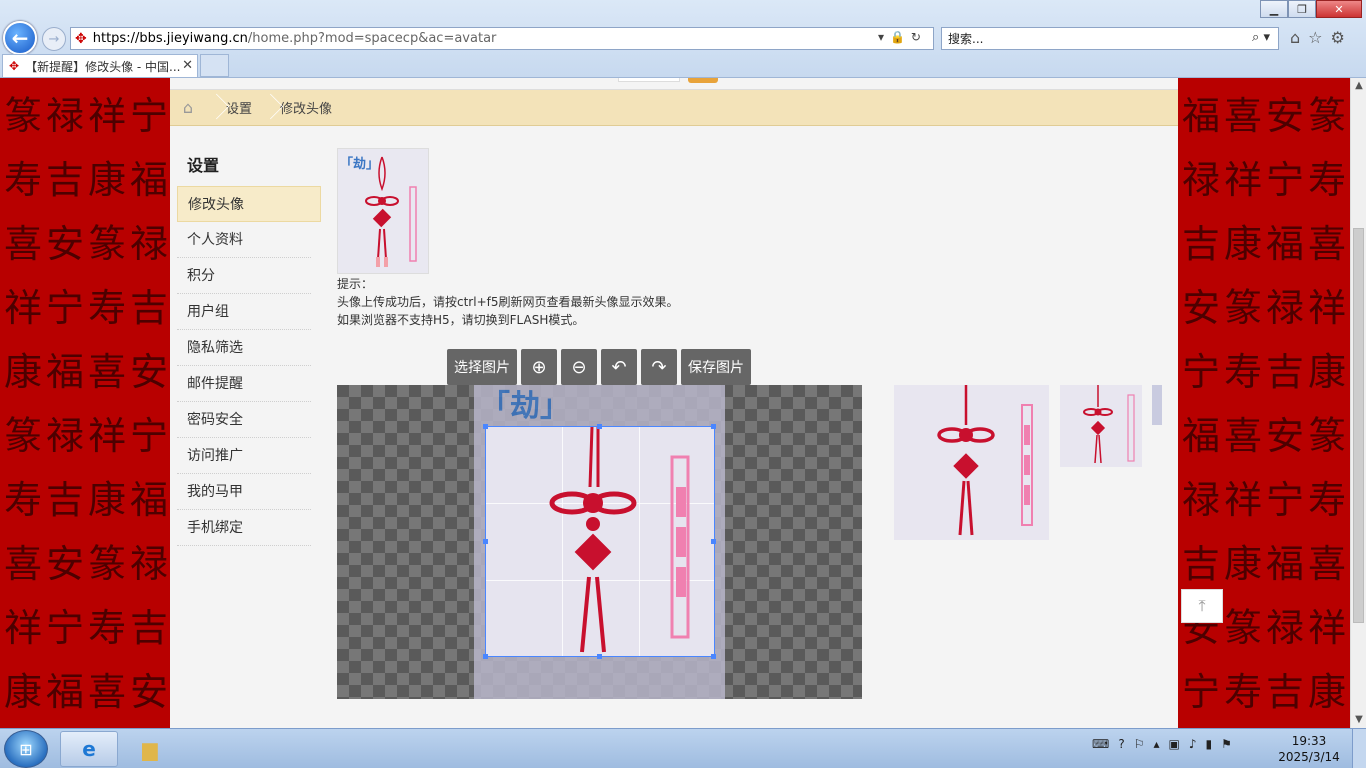 This screenshot has height=768, width=1366. Describe the element at coordinates (372, 38) in the screenshot. I see `url-path: /home.php?mod=spacecp&ac=avatar` at that location.